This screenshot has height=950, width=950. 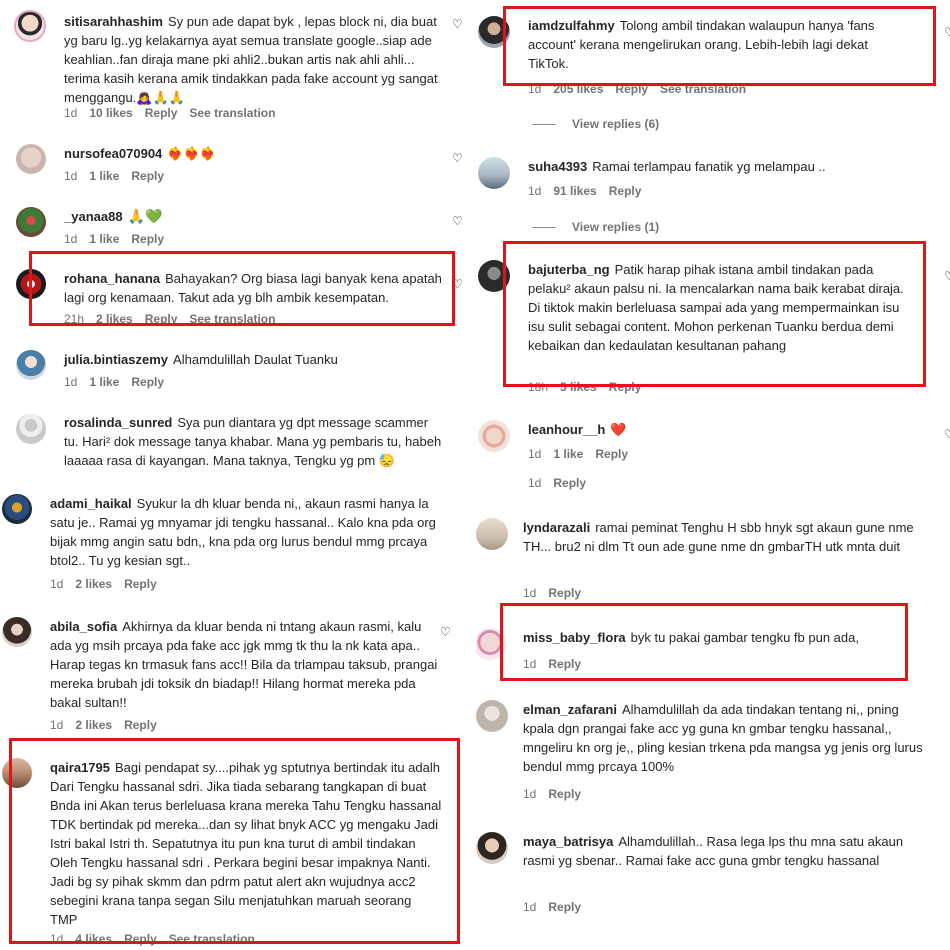 I want to click on username: _yanaa88, so click(x=93, y=216).